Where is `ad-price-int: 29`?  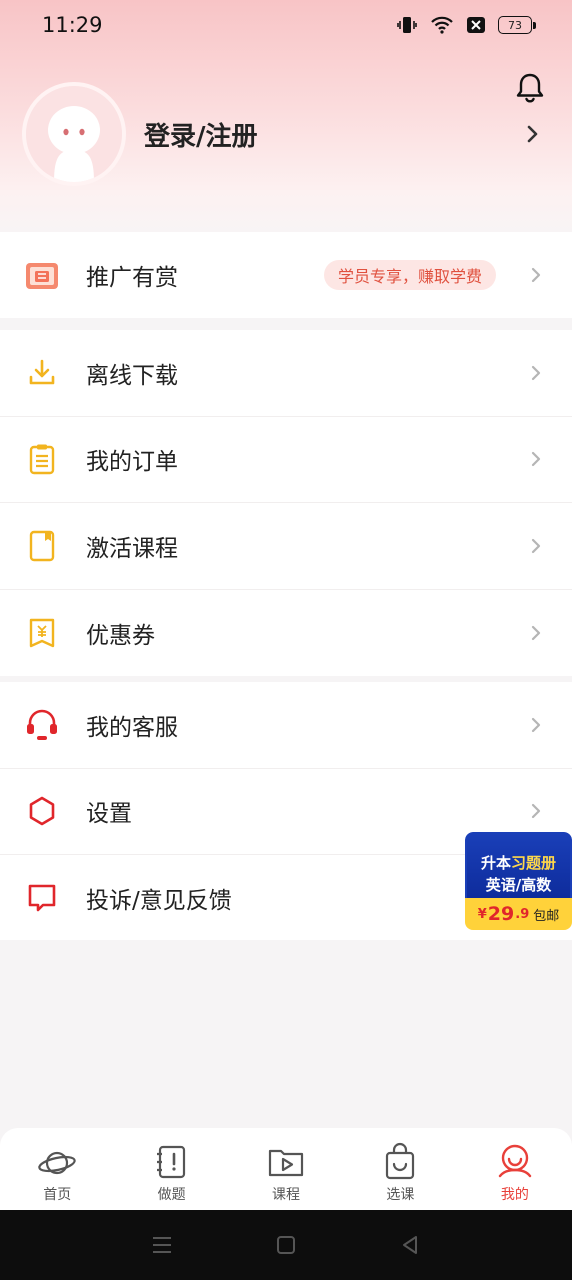
ad-price-int: 29 is located at coordinates (501, 914).